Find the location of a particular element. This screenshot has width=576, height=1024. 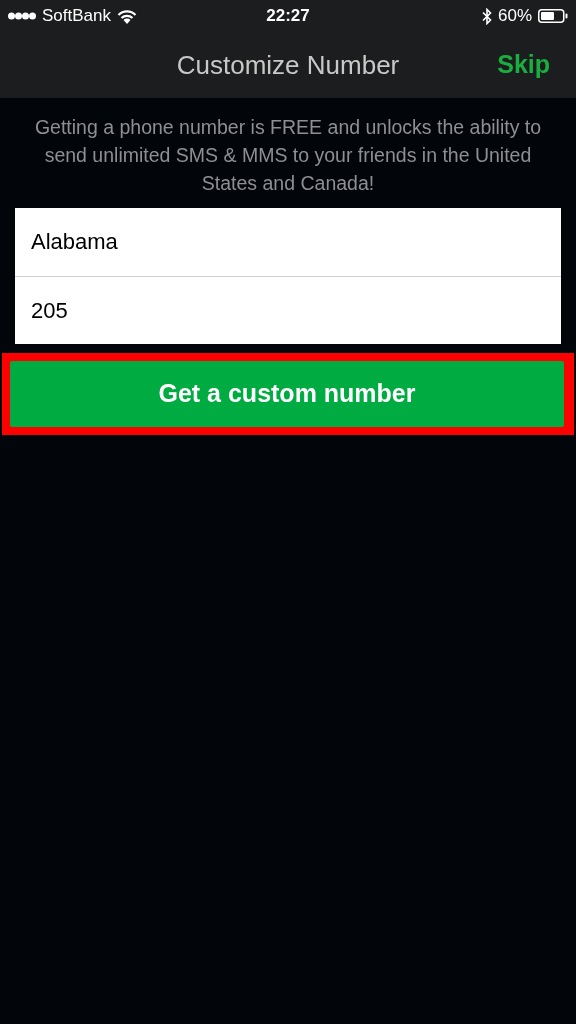

input-field: Alabama is located at coordinates (288, 242).